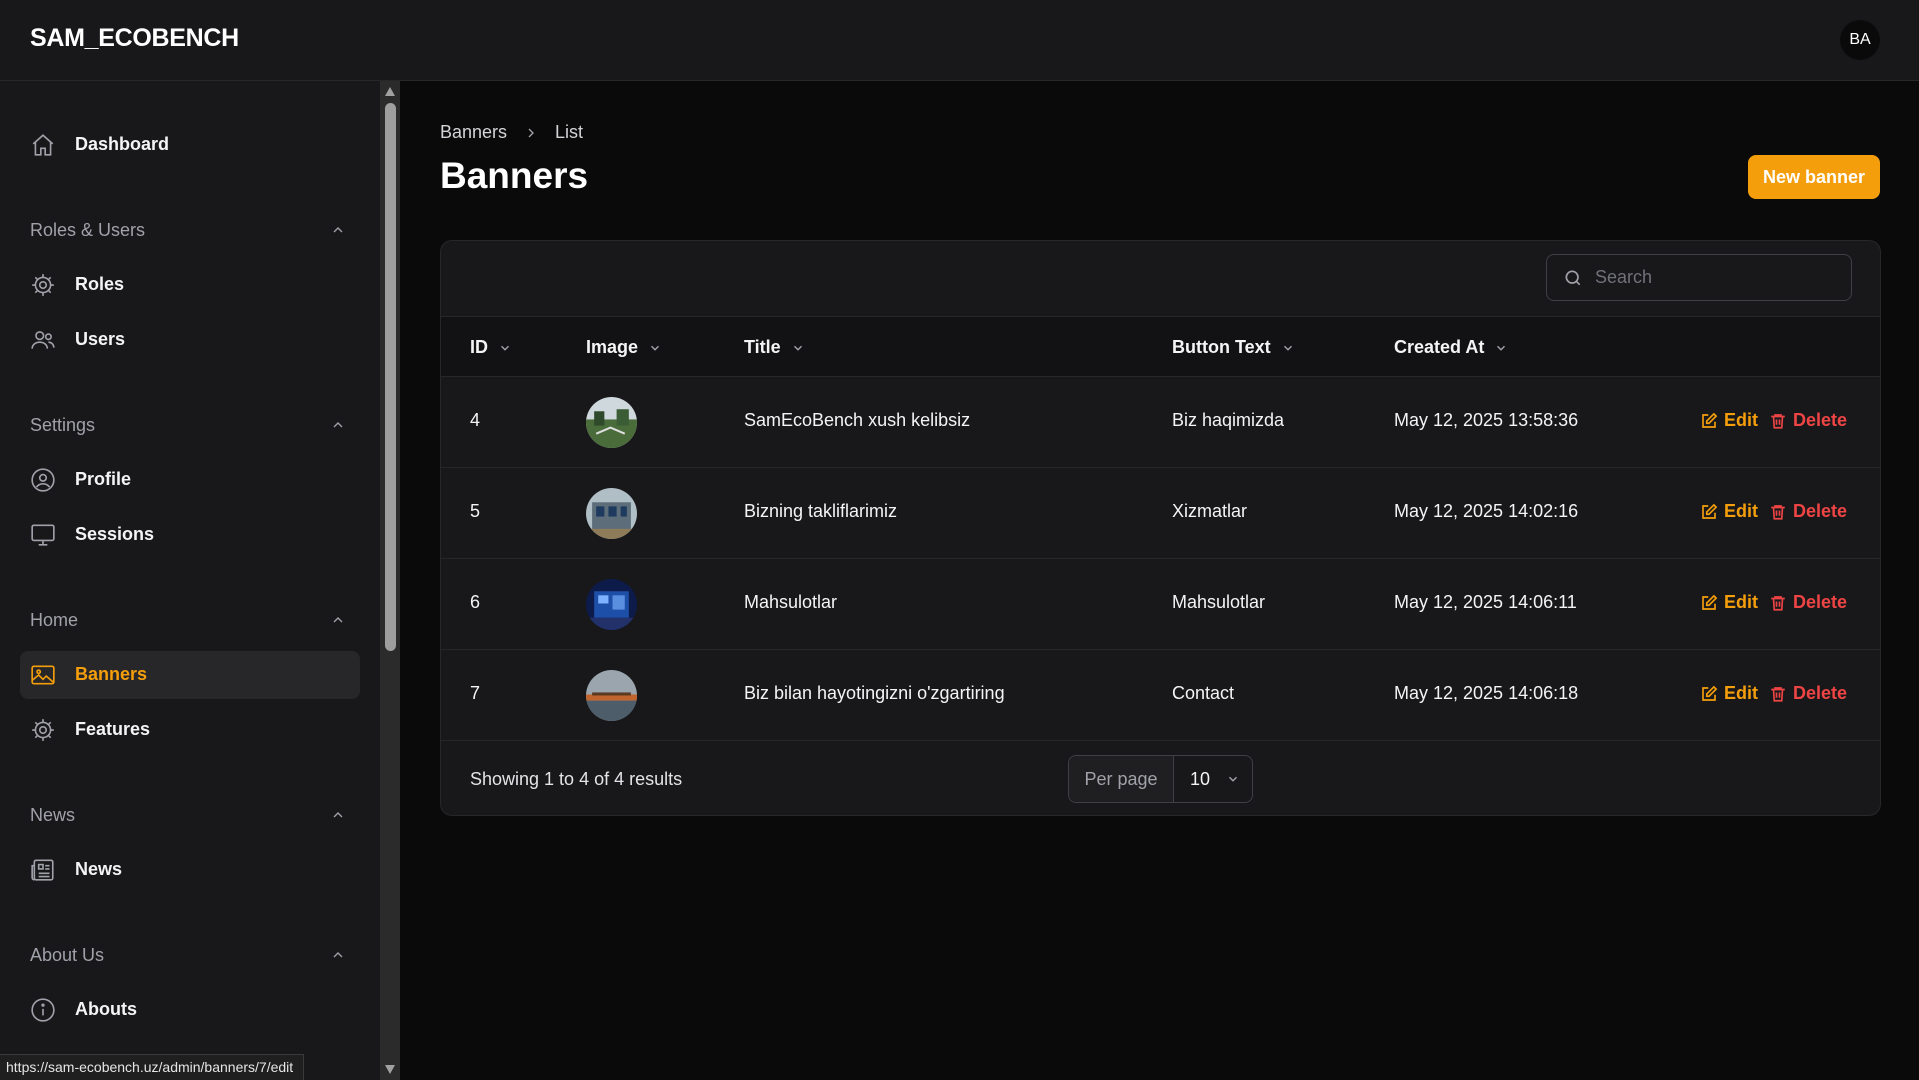  I want to click on column-header-id: ID, so click(491, 347).